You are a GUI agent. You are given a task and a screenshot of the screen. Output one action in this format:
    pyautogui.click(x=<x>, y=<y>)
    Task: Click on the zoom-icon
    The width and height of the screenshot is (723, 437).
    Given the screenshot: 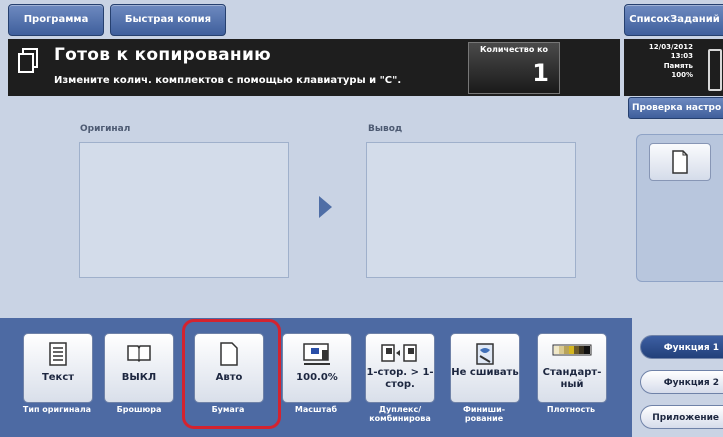 What is the action you would take?
    pyautogui.click(x=316, y=354)
    